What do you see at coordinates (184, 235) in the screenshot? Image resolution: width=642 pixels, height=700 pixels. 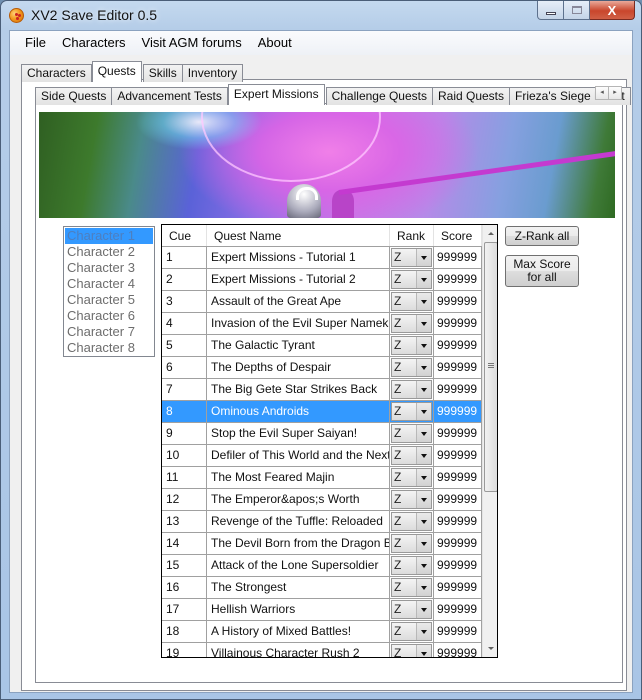 I see `column-header-cue: Cue` at bounding box center [184, 235].